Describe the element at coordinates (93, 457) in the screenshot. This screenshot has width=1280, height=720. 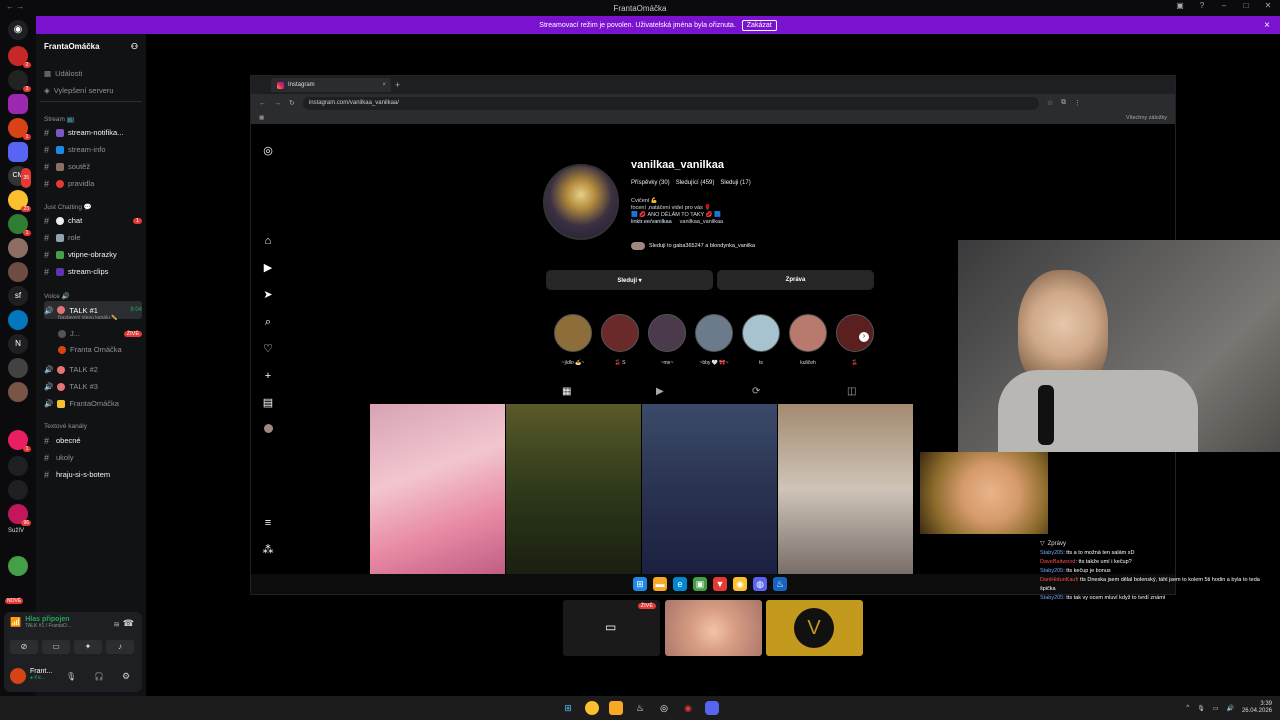
I see `channel-ukoly: # ukoly` at that location.